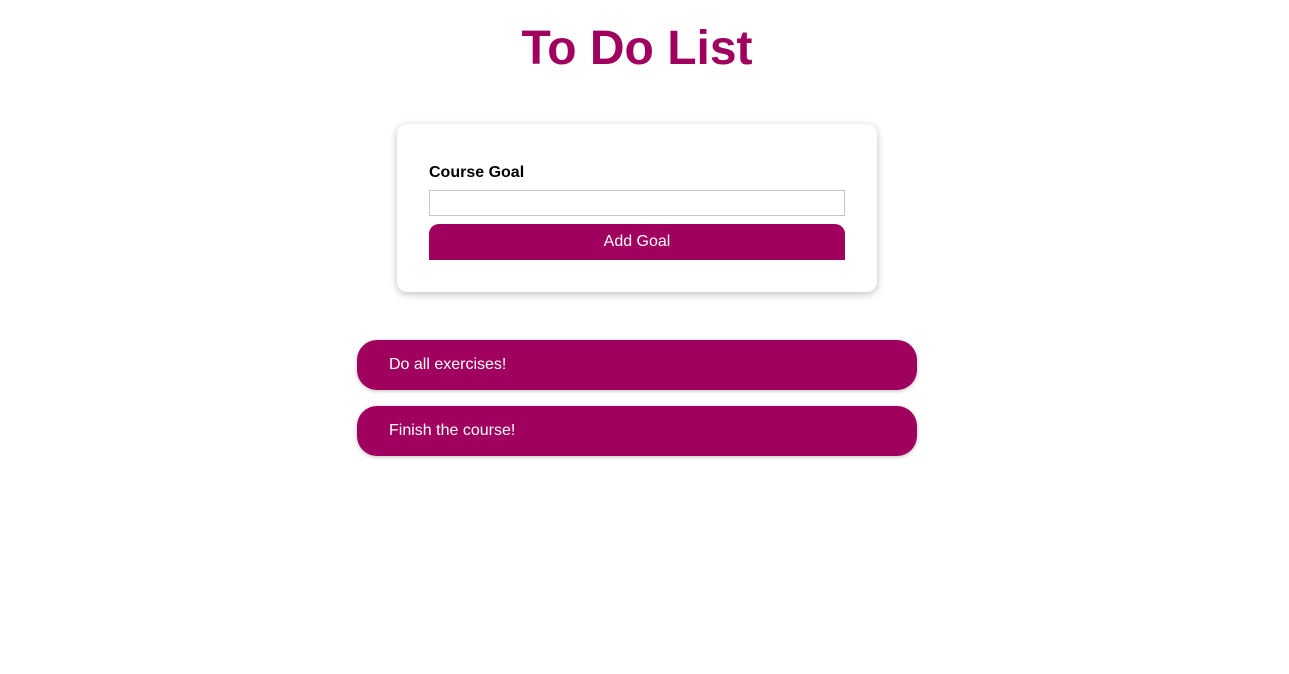  I want to click on page-title: To Do List, so click(637, 48).